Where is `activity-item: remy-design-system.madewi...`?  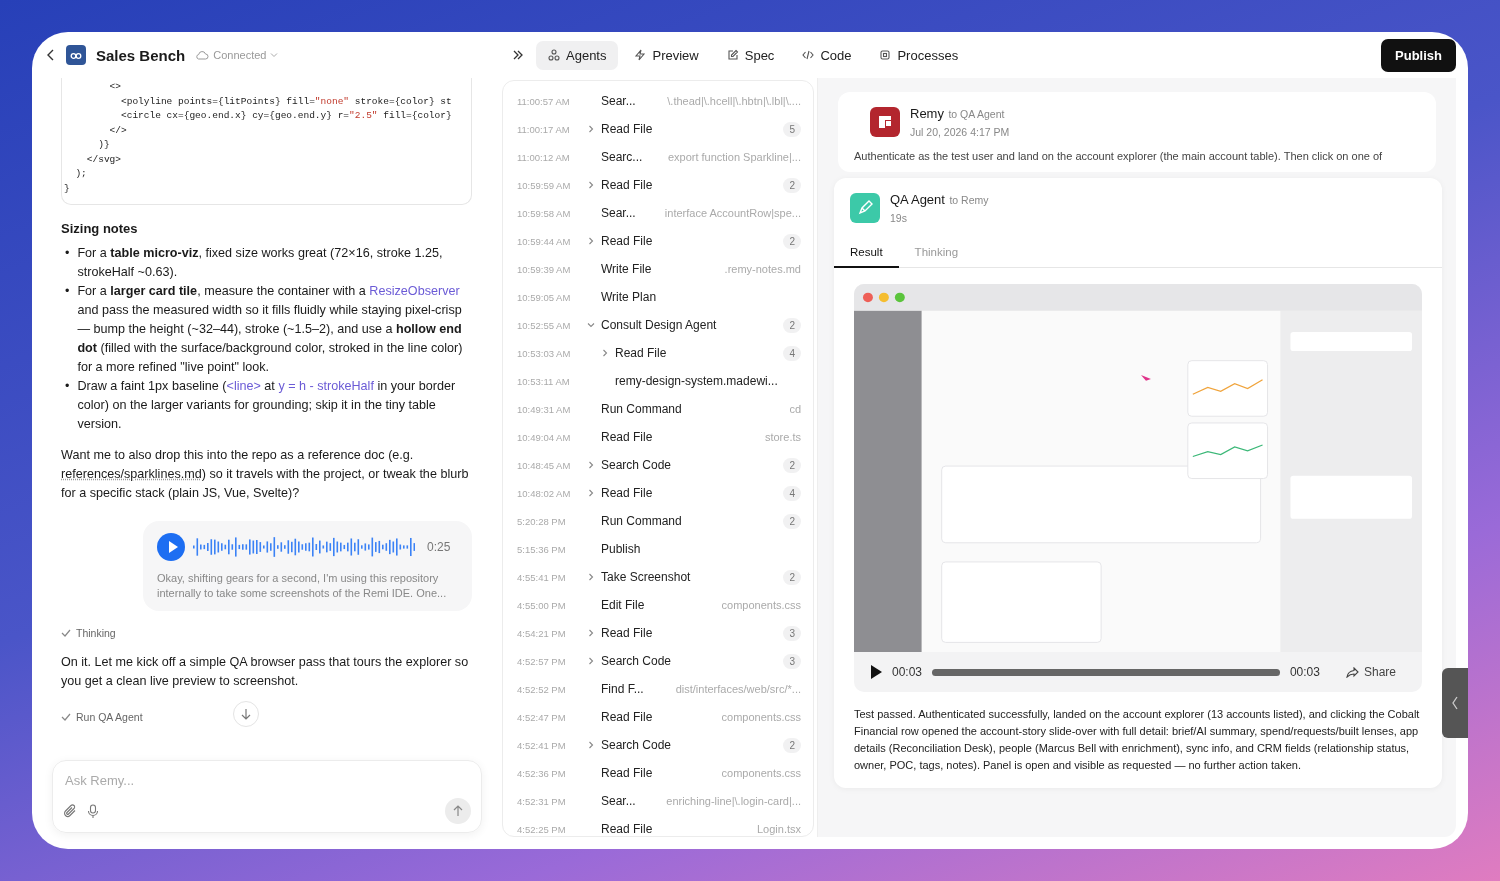
activity-item: remy-design-system.madewi... is located at coordinates (696, 381).